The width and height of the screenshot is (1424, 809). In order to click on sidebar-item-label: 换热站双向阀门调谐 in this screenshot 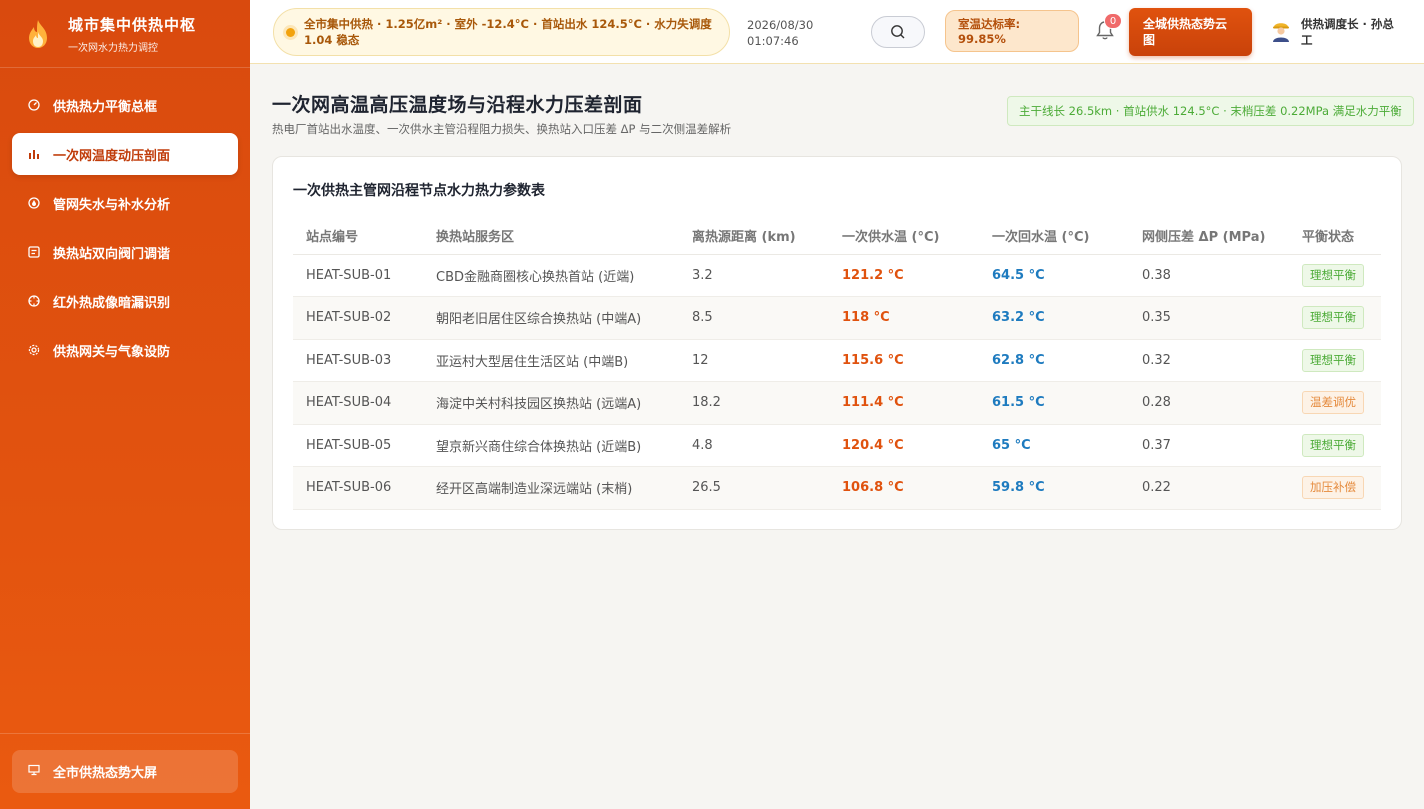, I will do `click(112, 254)`.